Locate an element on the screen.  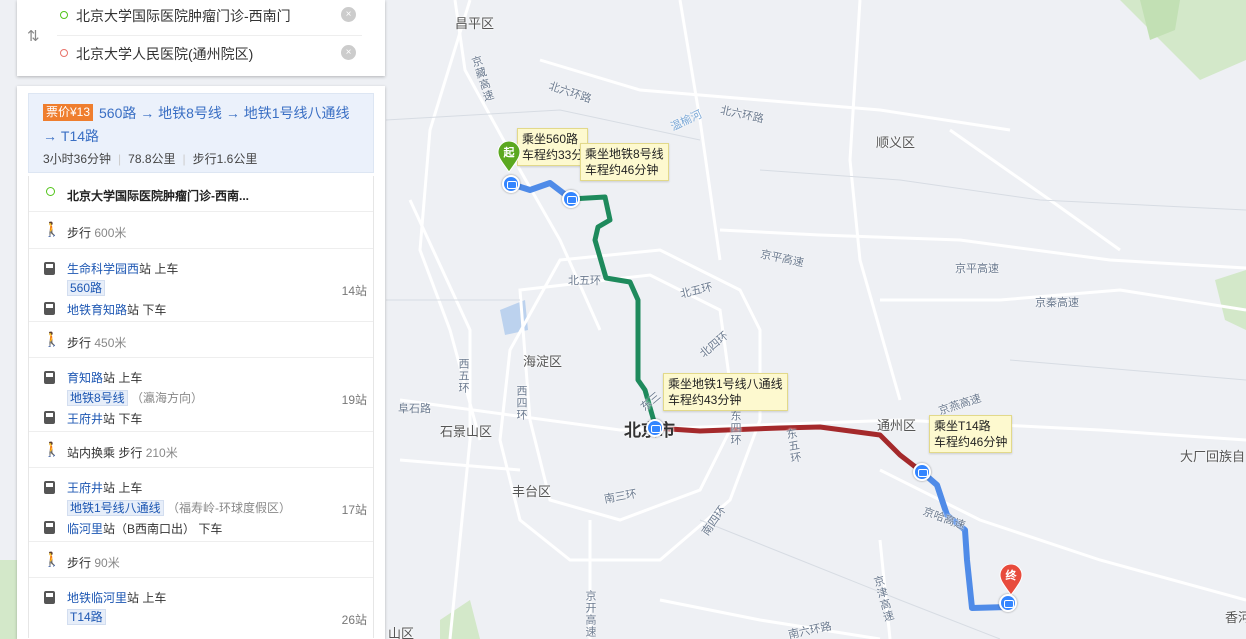
origin-field: 北京大学国际医院肿瘤门诊-西南门 × is located at coordinates (209, 18).